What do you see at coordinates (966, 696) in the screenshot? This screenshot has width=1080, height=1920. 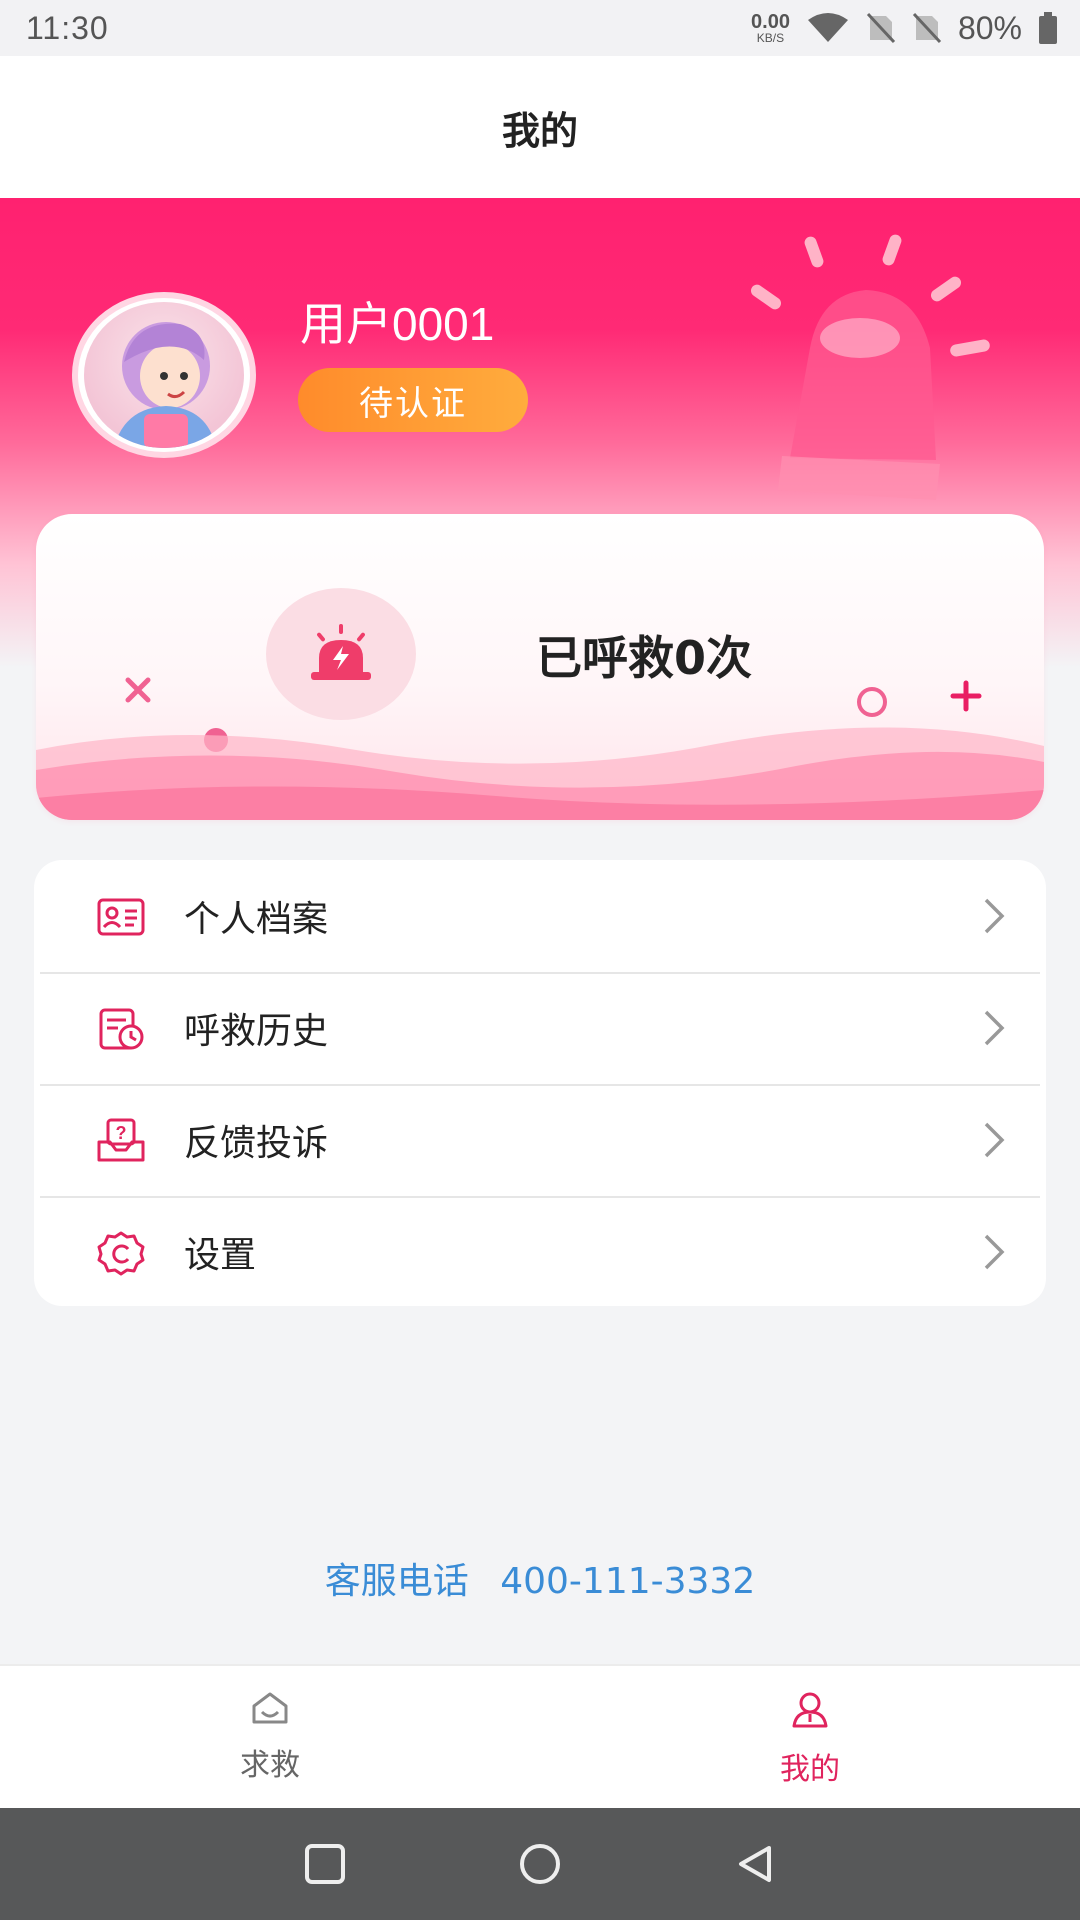 I see `plus-decoration-icon` at bounding box center [966, 696].